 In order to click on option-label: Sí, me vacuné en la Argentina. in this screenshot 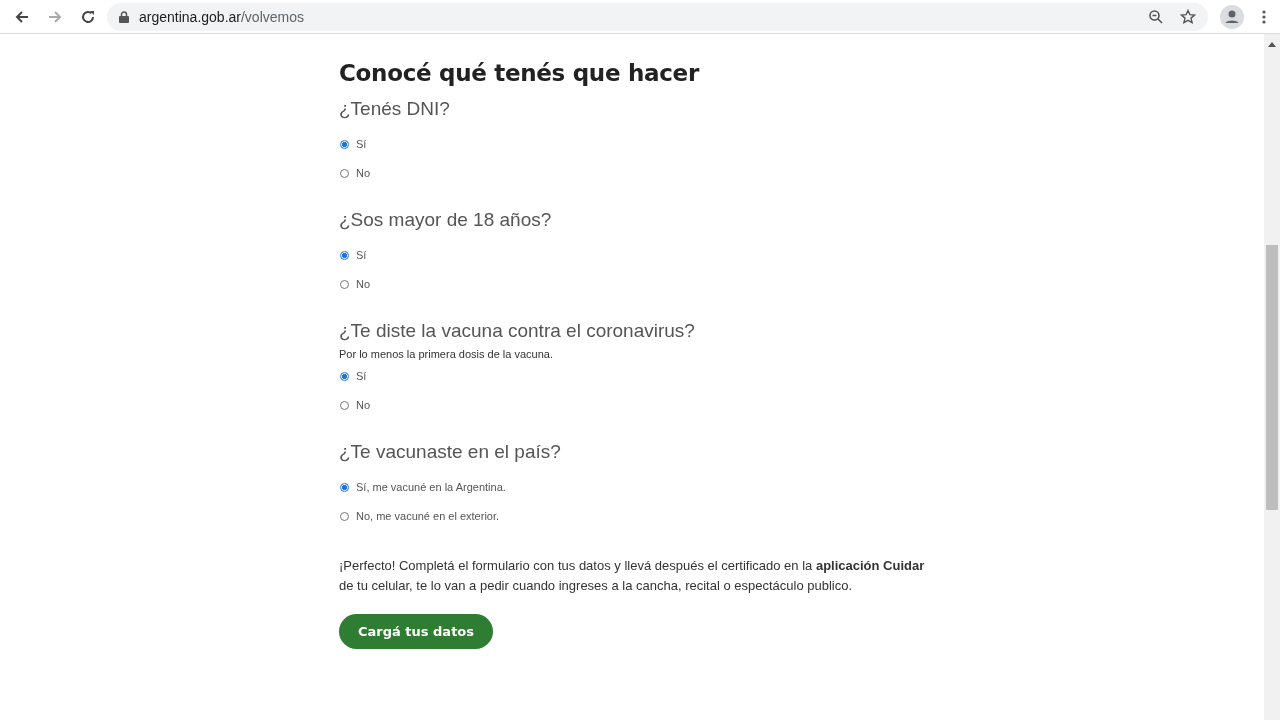, I will do `click(431, 487)`.